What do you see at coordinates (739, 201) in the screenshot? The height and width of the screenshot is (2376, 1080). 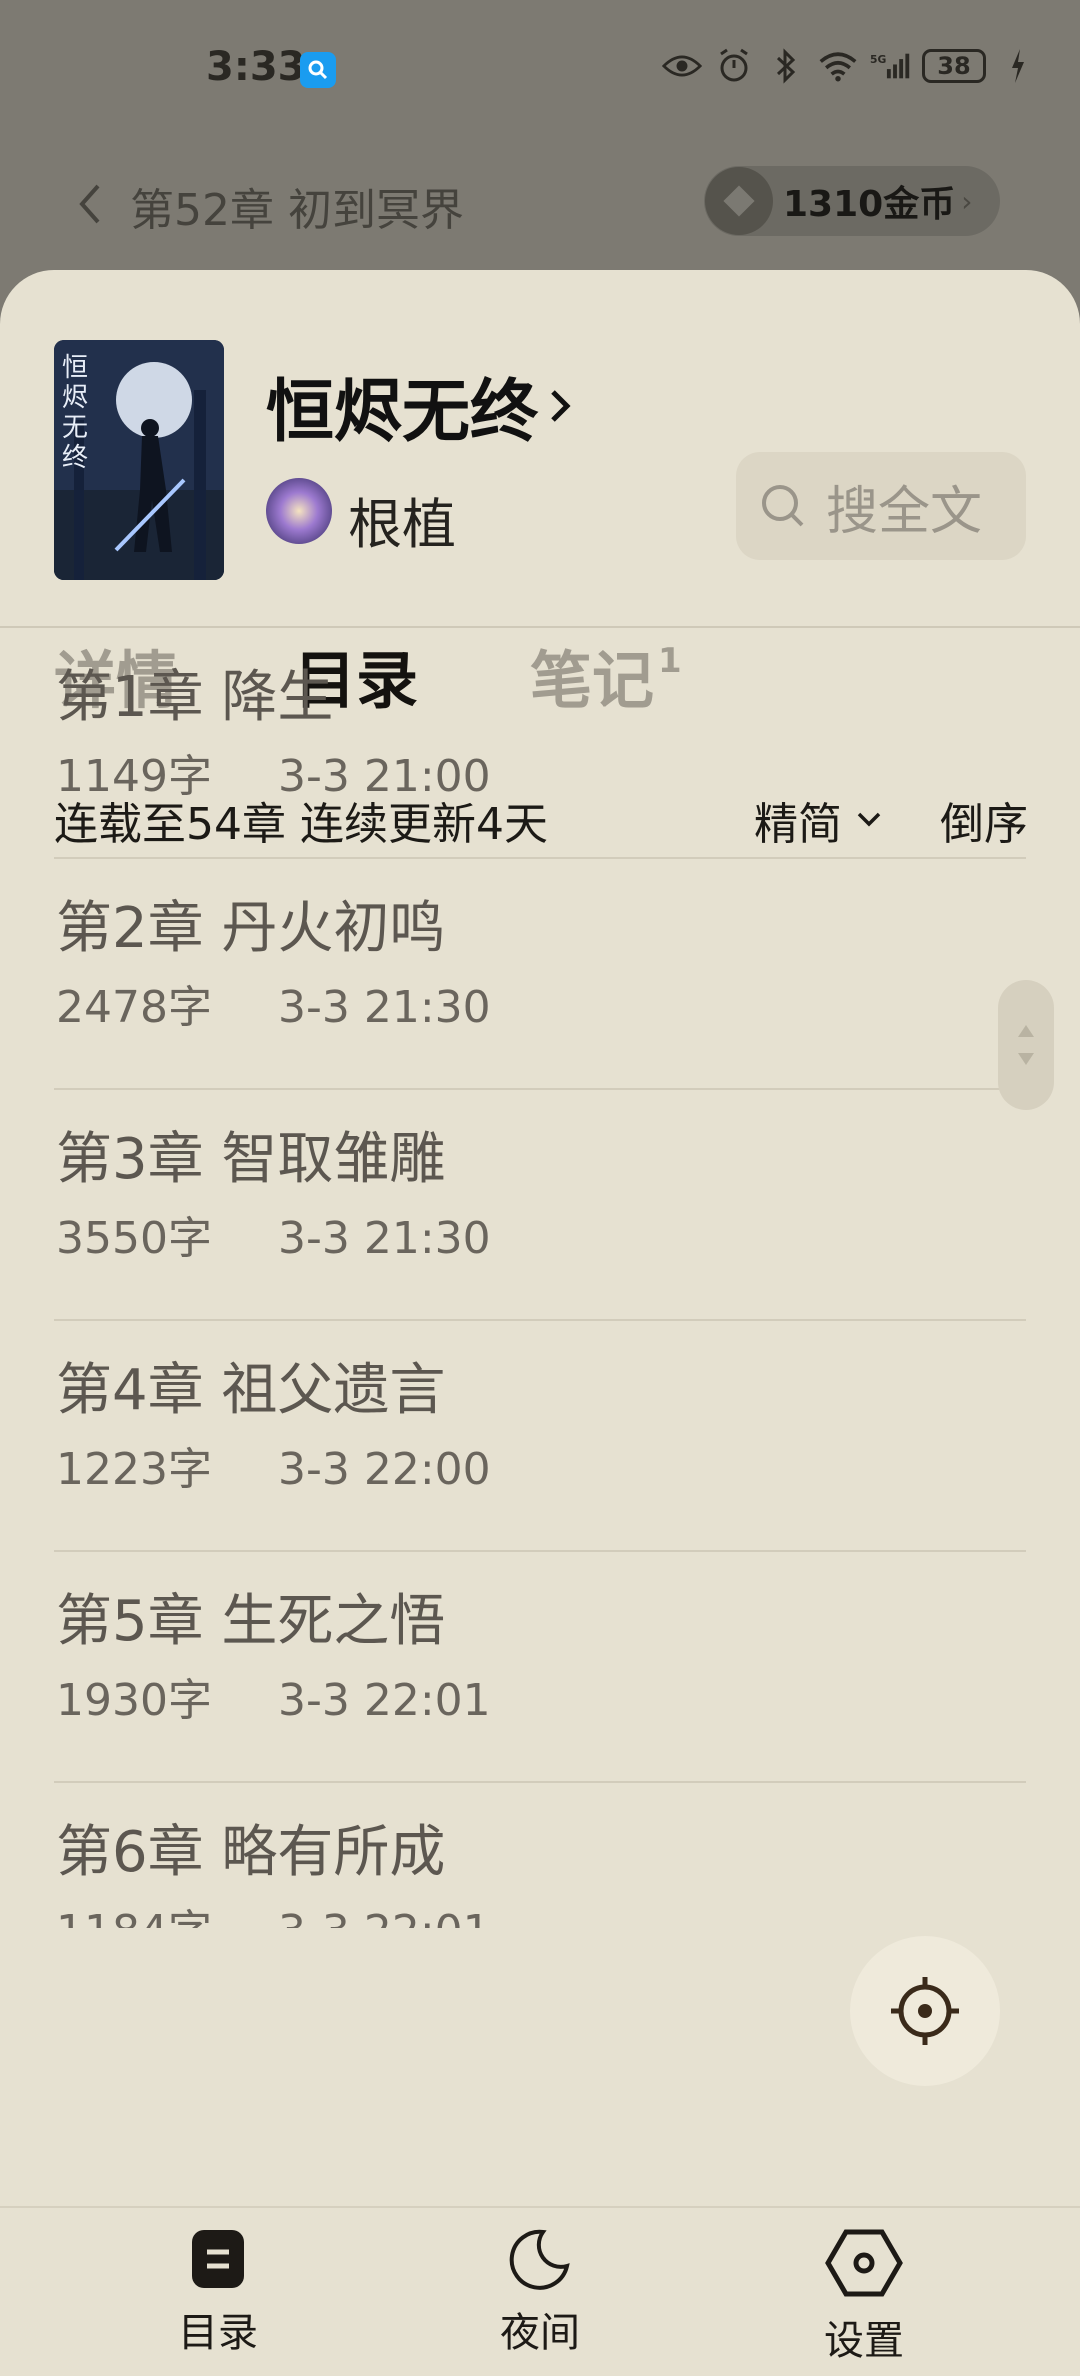 I see `coin-icon` at bounding box center [739, 201].